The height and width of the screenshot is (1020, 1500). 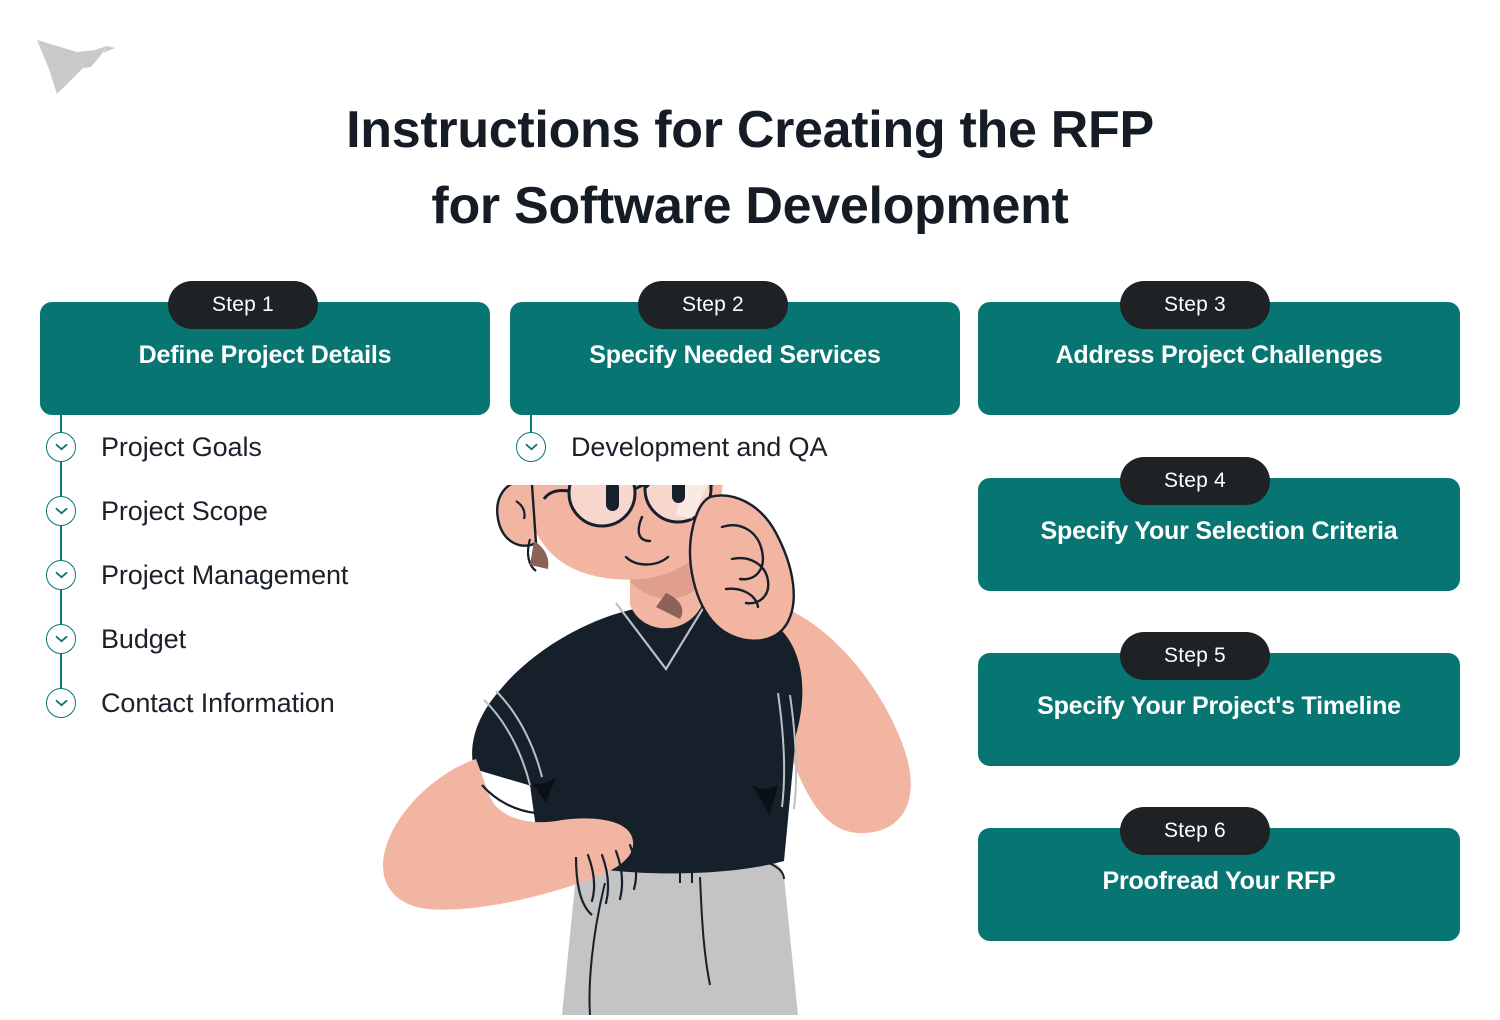 I want to click on list-item: Project Scope, so click(x=194, y=511).